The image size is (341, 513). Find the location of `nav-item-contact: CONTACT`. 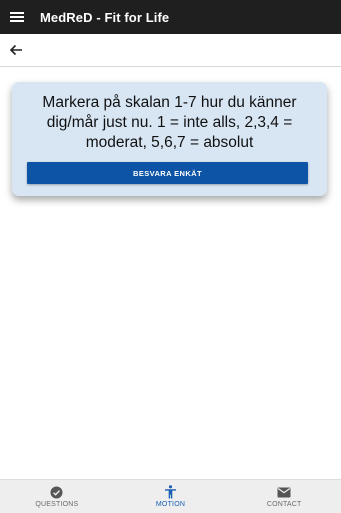

nav-item-contact: CONTACT is located at coordinates (284, 496).